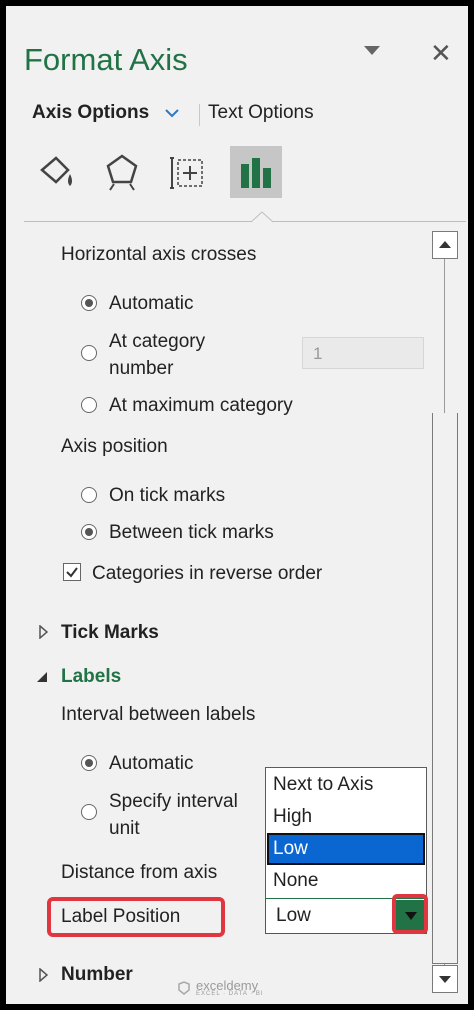 This screenshot has width=474, height=1010. Describe the element at coordinates (124, 829) in the screenshot. I see `radio-label-unit: unit` at that location.